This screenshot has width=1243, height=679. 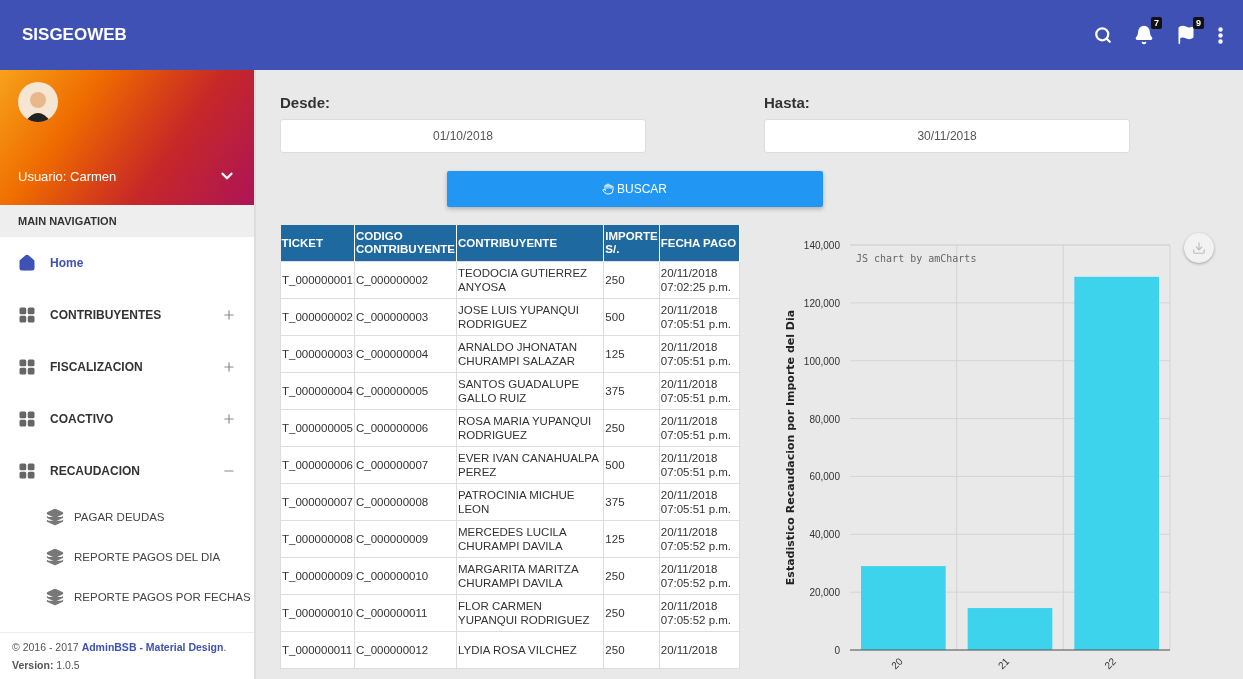 I want to click on column-header: CODIGO CONTRIBUYENTE, so click(x=405, y=243).